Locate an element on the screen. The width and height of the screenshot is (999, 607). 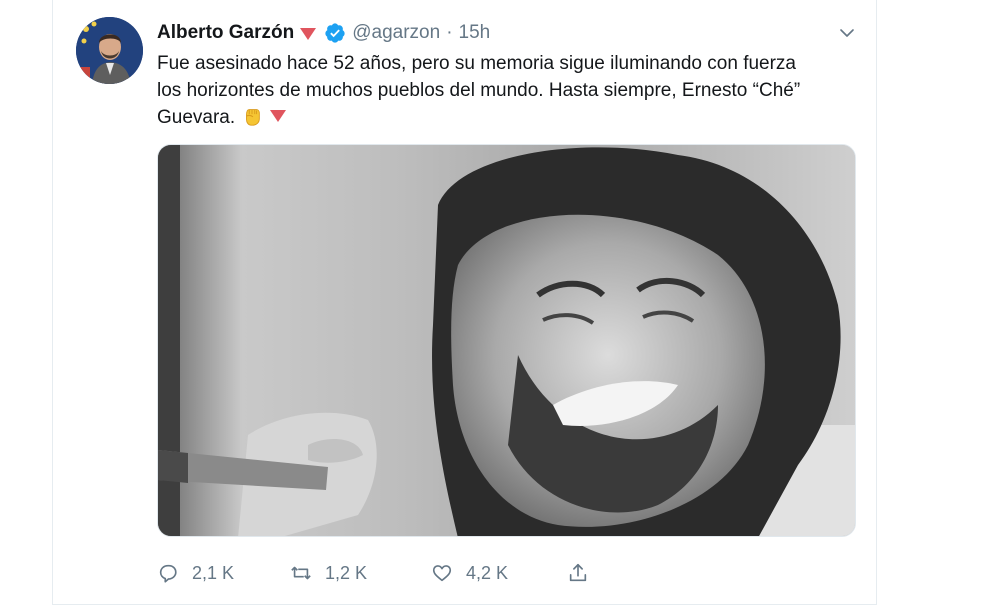
verified-badge-icon is located at coordinates (335, 33).